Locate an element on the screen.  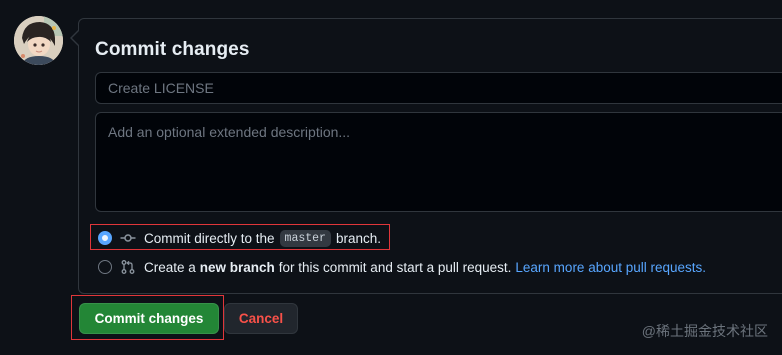
option-commit-directly: Commit directly to the master branch. is located at coordinates (239, 238).